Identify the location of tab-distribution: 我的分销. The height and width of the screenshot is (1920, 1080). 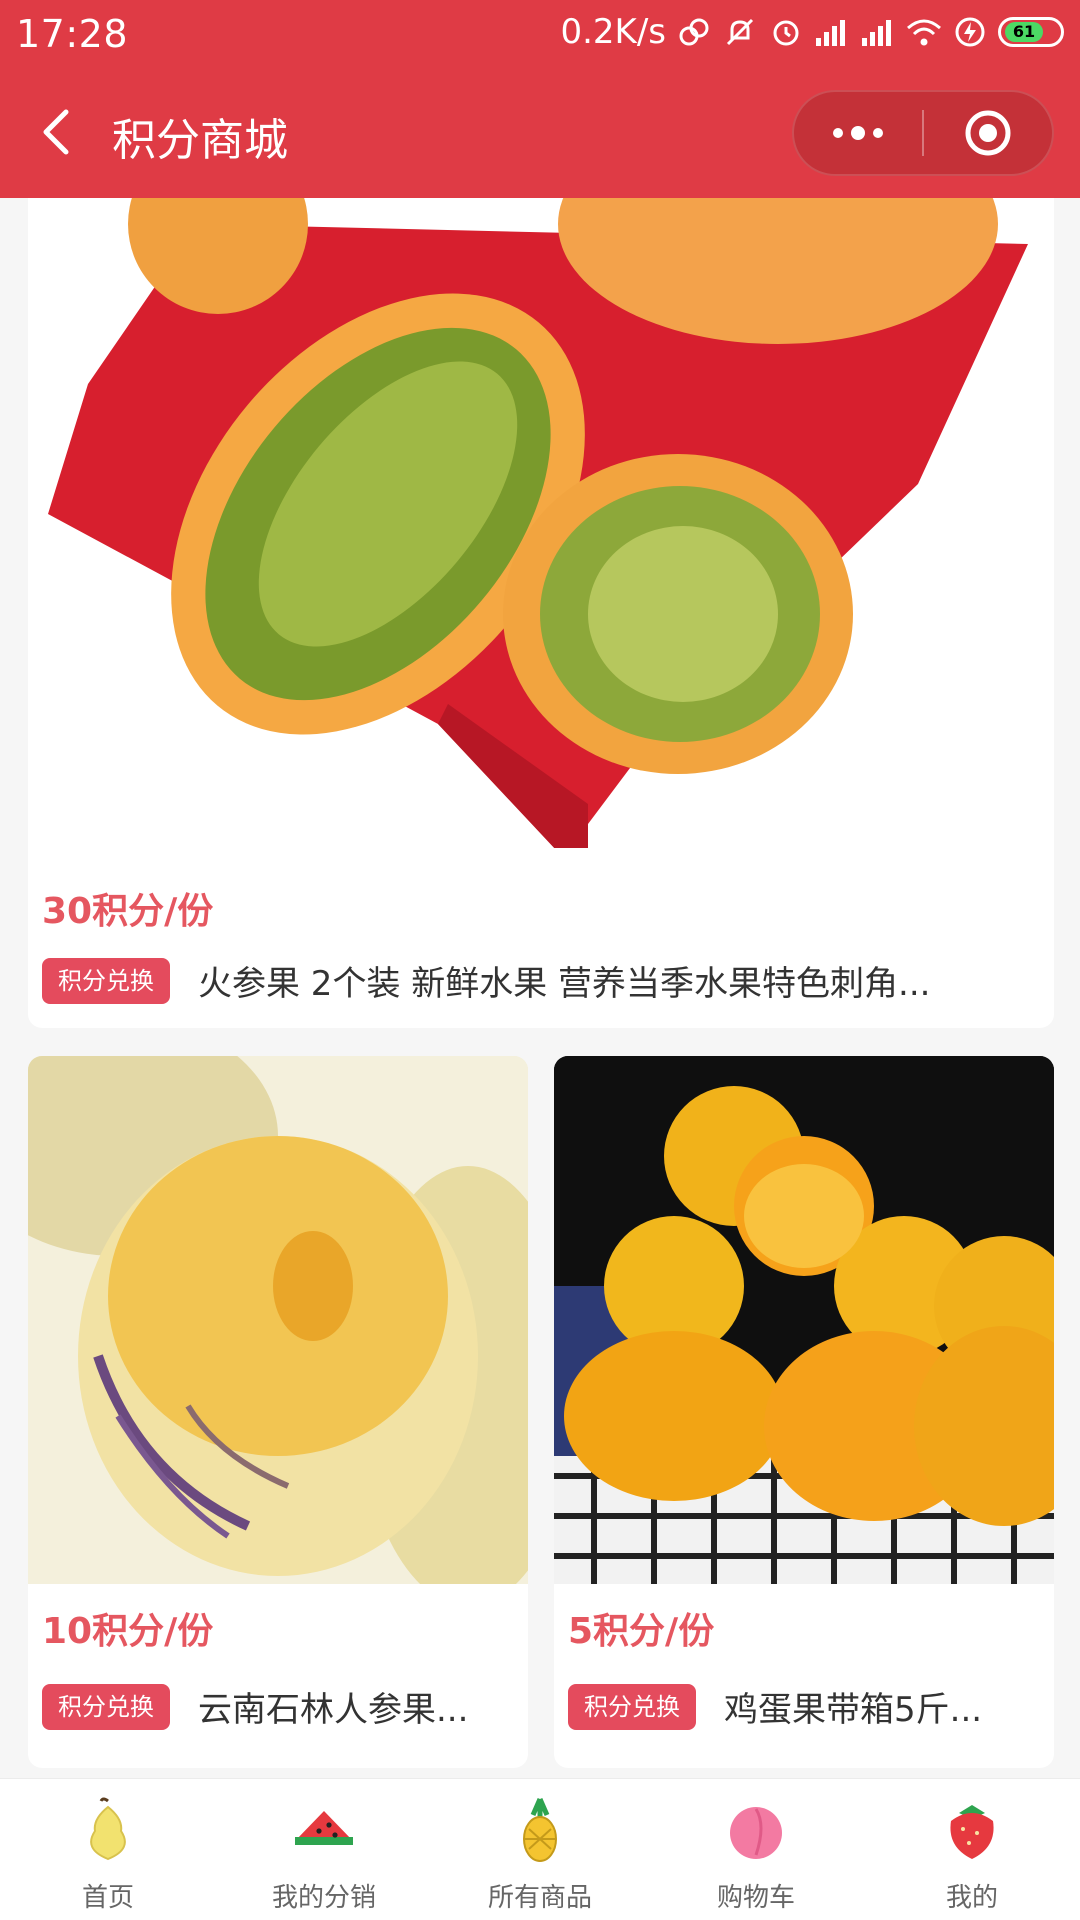
(324, 1849).